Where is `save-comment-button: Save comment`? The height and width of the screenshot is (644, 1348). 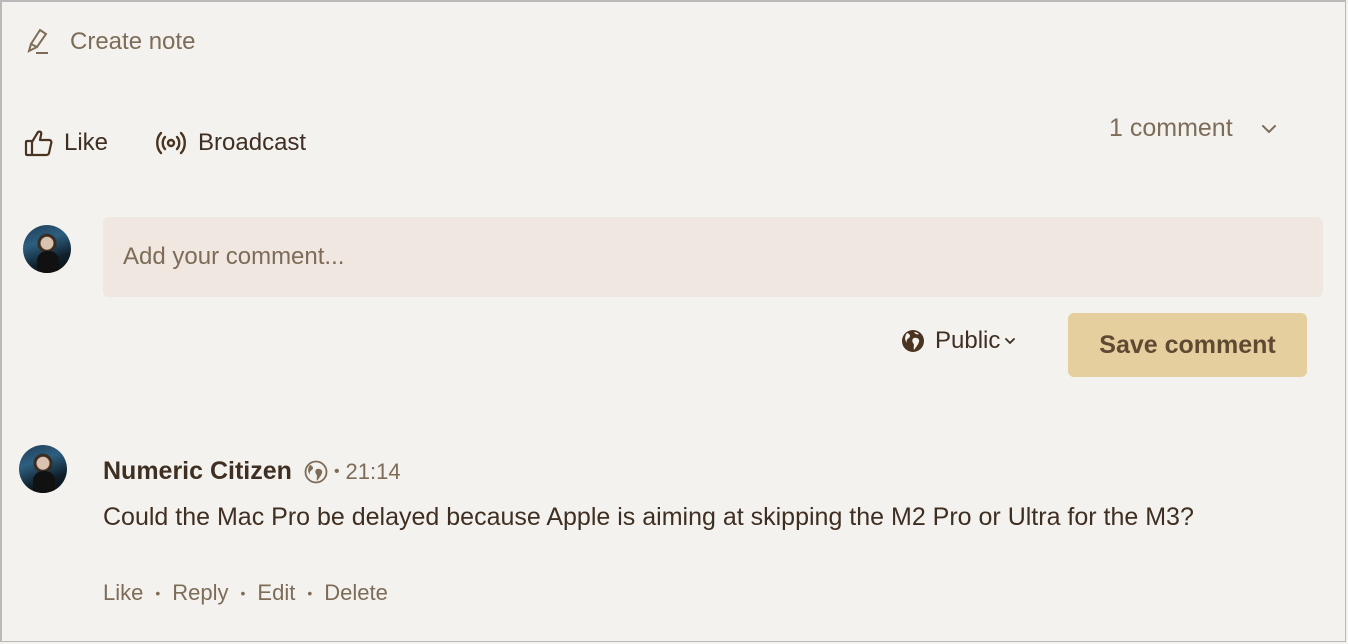 save-comment-button: Save comment is located at coordinates (1187, 345).